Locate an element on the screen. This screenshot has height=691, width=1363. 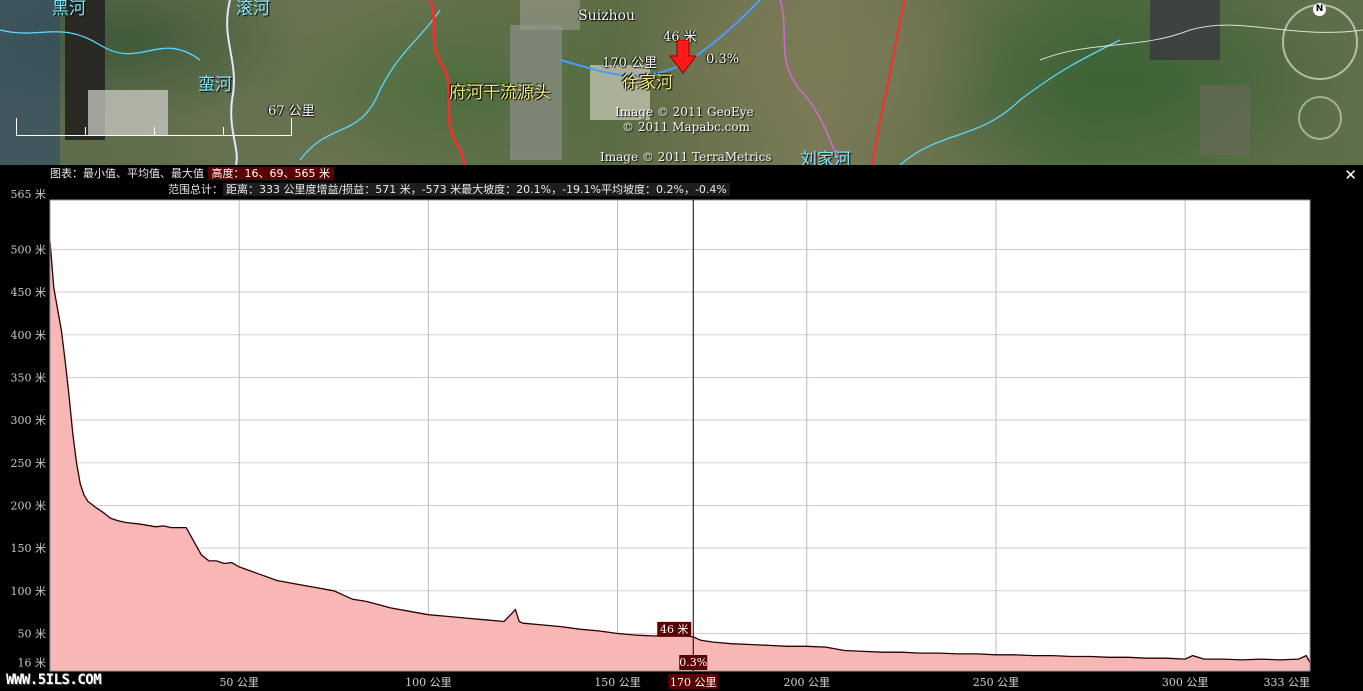
y-tick-label: 400 米 is located at coordinates (29, 335).